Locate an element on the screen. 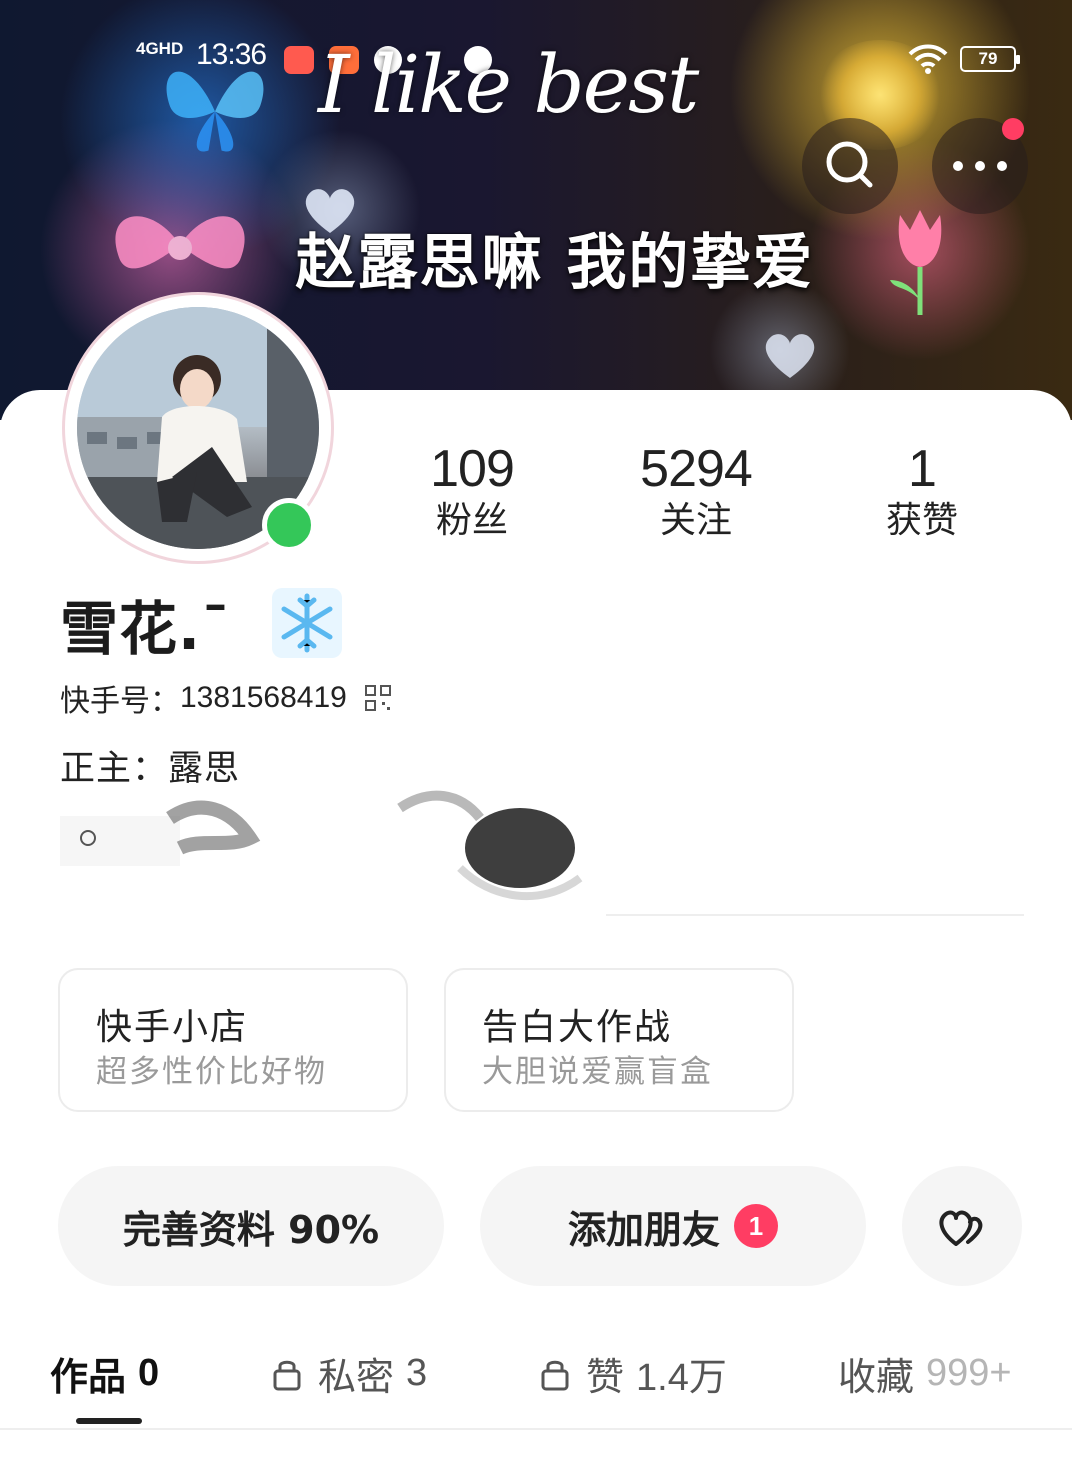 The image size is (1072, 1476). kuaishou-id-value: 1381568419 is located at coordinates (263, 697).